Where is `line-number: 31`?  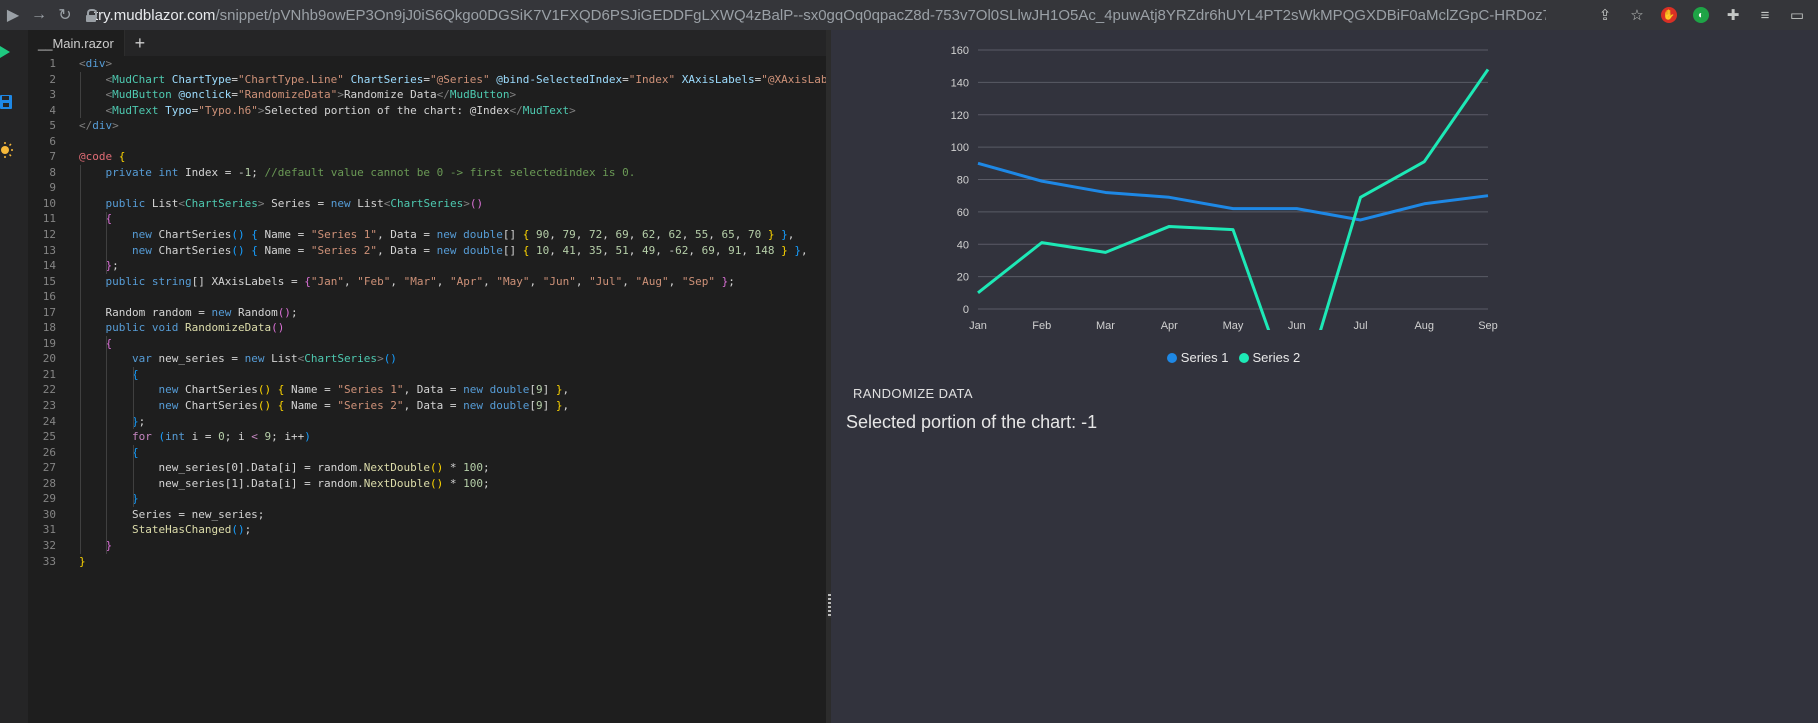
line-number: 31 is located at coordinates (49, 530).